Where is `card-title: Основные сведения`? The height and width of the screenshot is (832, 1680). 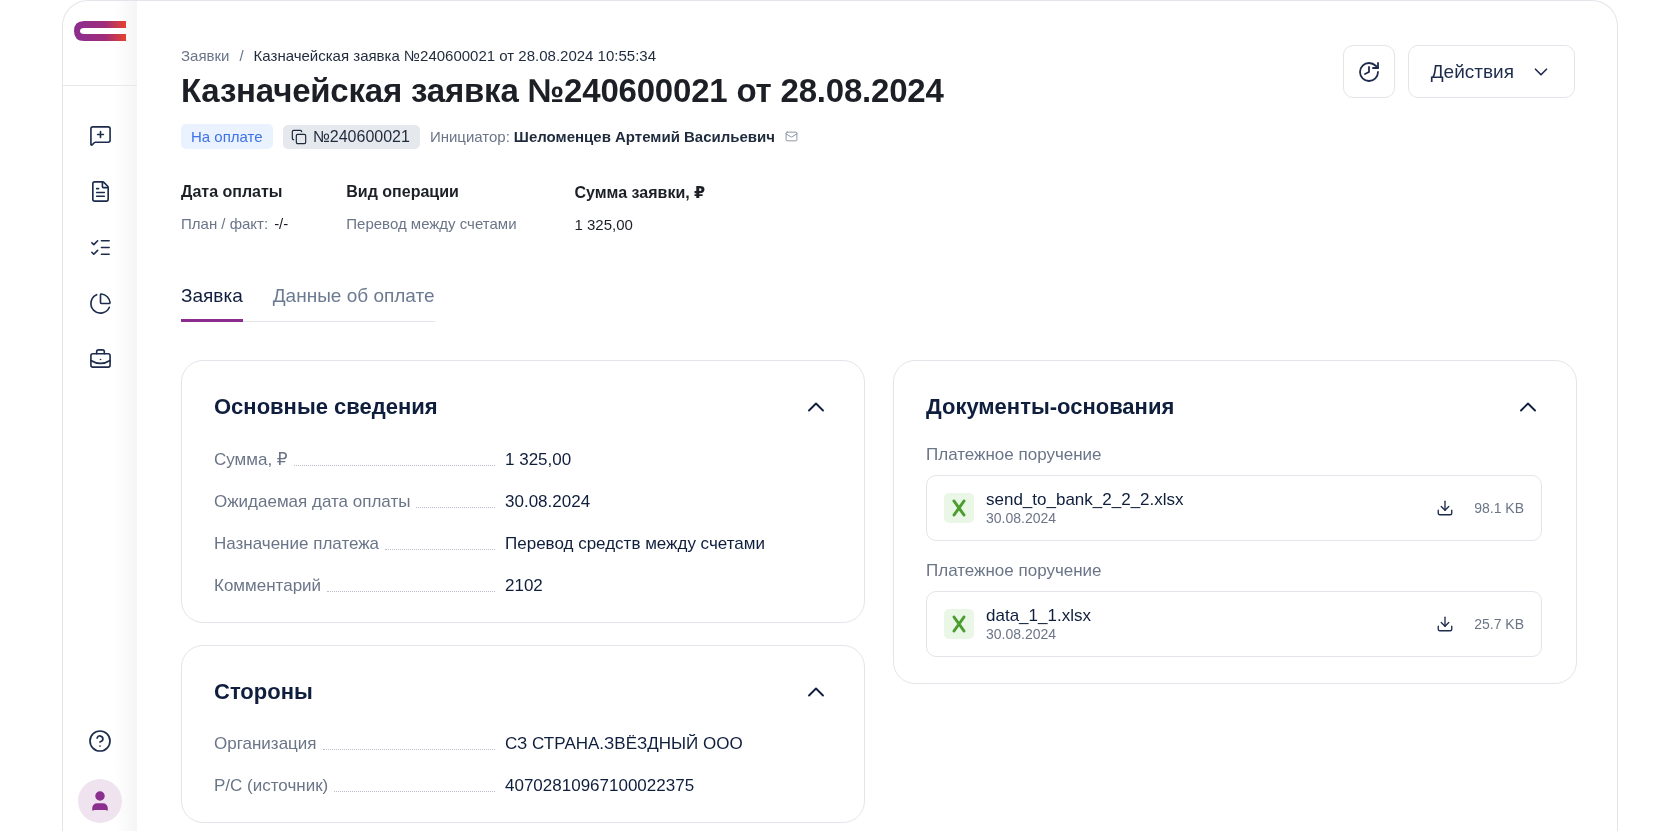
card-title: Основные сведения is located at coordinates (326, 407).